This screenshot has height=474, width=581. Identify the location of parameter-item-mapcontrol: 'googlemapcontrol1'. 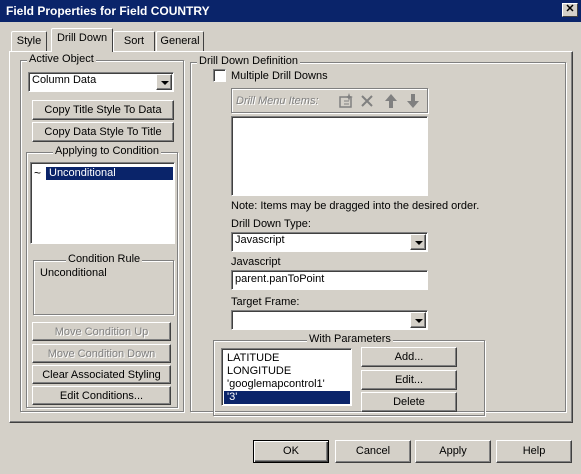
(287, 384).